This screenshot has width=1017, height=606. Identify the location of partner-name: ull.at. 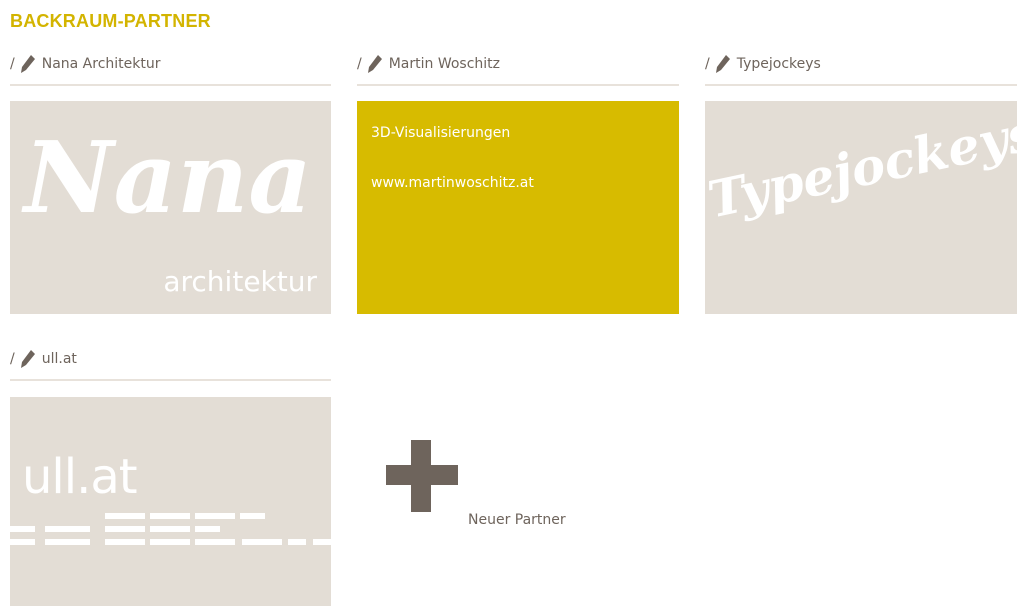
(59, 359).